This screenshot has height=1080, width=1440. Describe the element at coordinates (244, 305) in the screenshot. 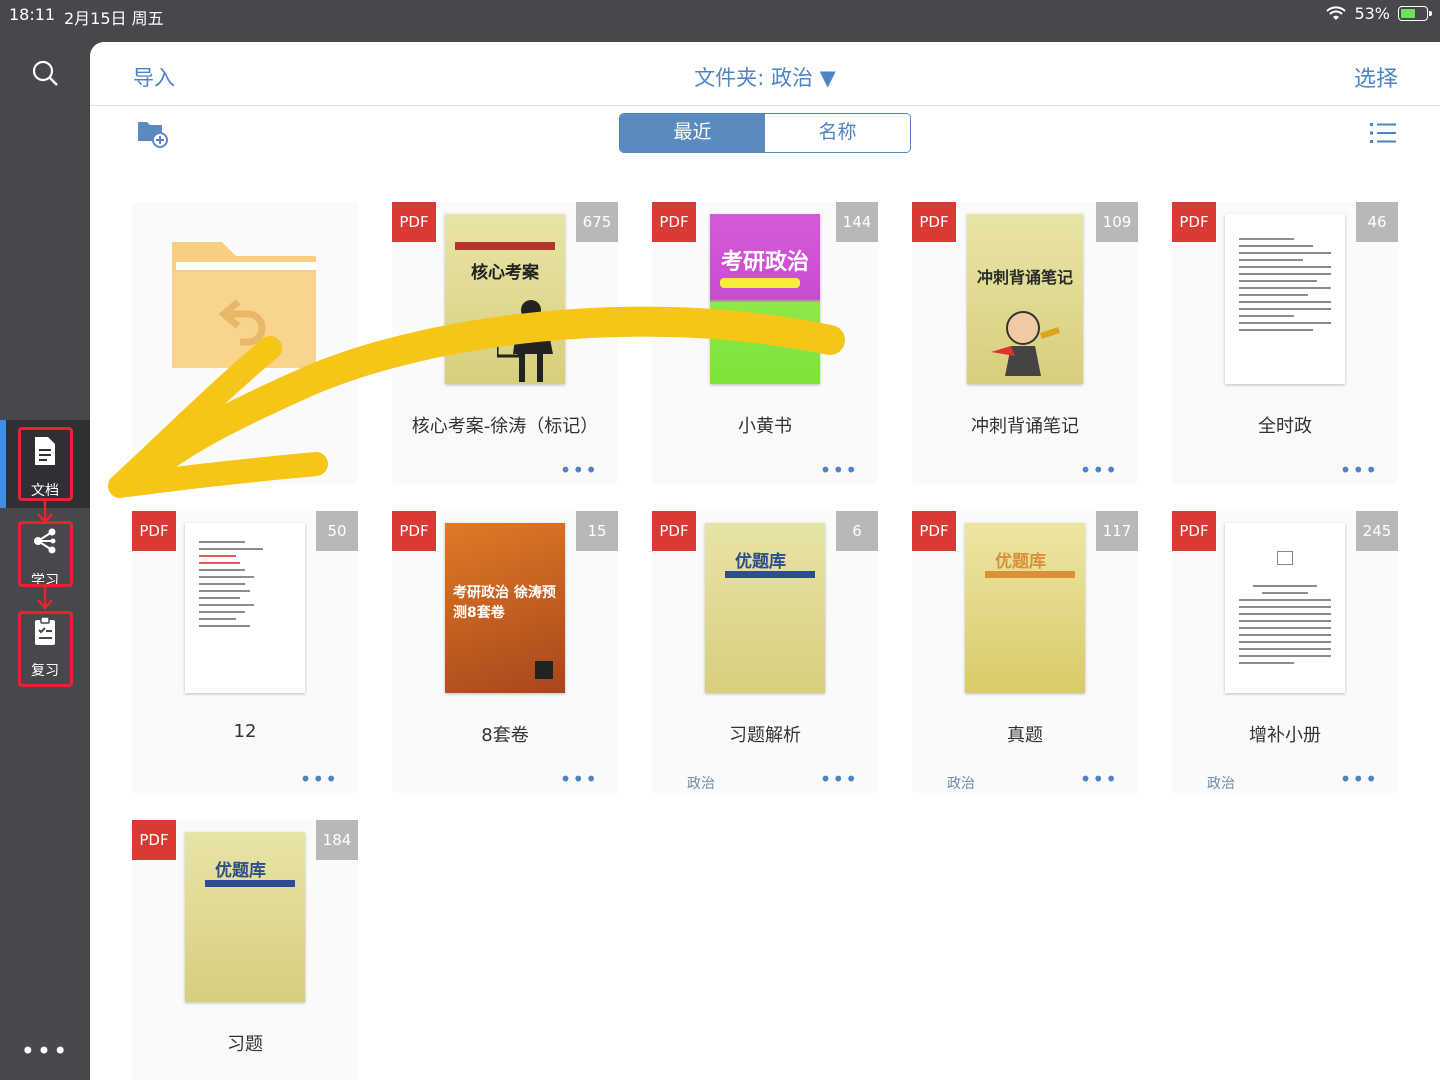

I see `folder-back-icon` at that location.